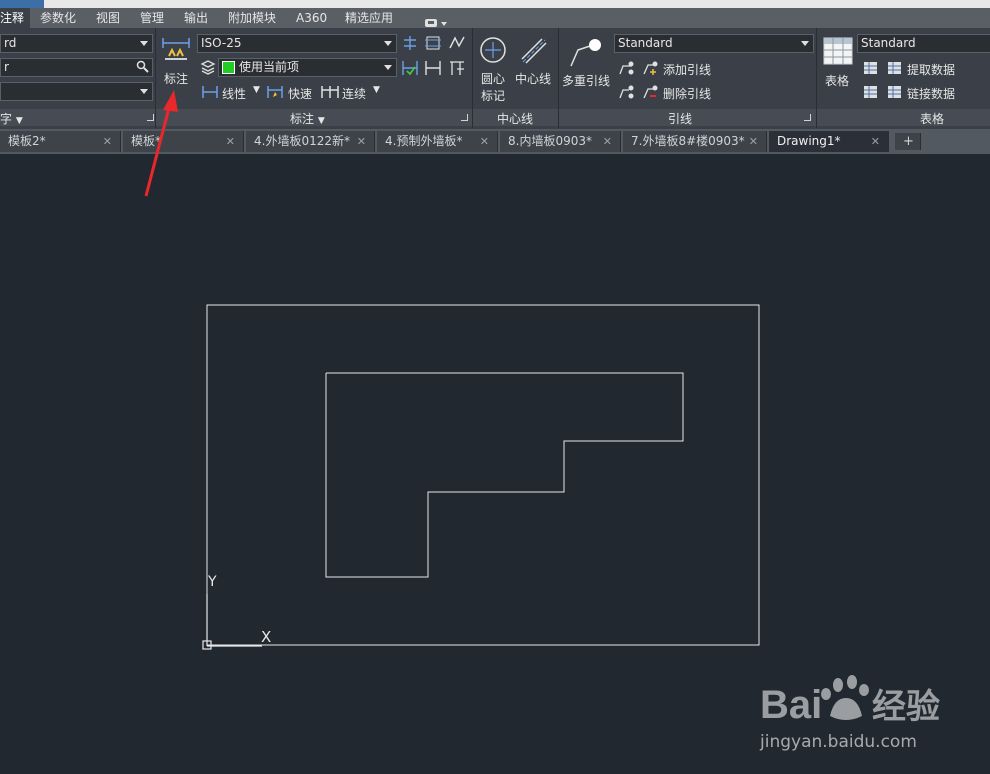 The image size is (990, 774). Describe the element at coordinates (871, 94) in the screenshot. I see `link-data-small-icon` at that location.